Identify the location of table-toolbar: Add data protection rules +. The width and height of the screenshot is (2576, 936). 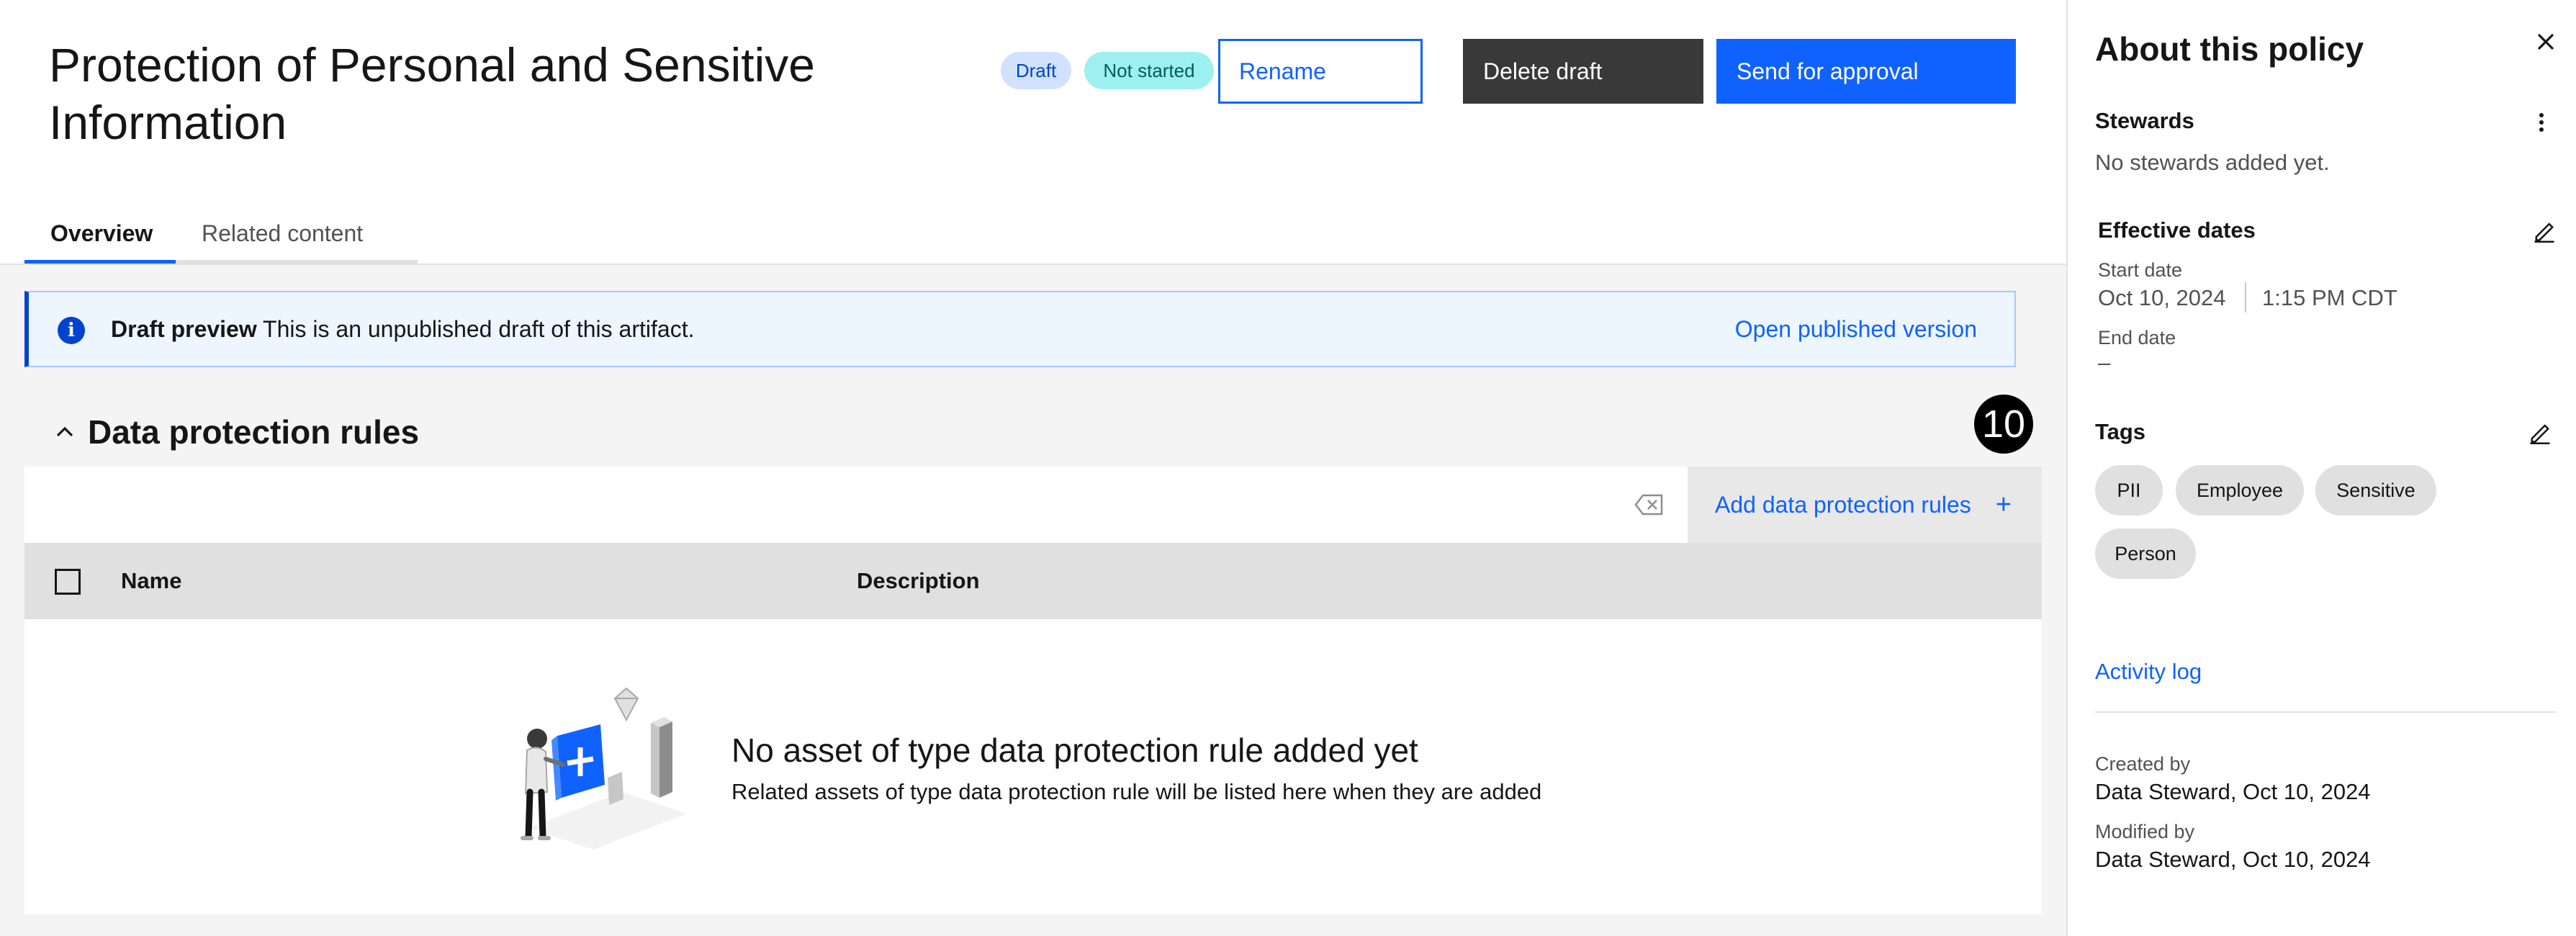
(1033, 505).